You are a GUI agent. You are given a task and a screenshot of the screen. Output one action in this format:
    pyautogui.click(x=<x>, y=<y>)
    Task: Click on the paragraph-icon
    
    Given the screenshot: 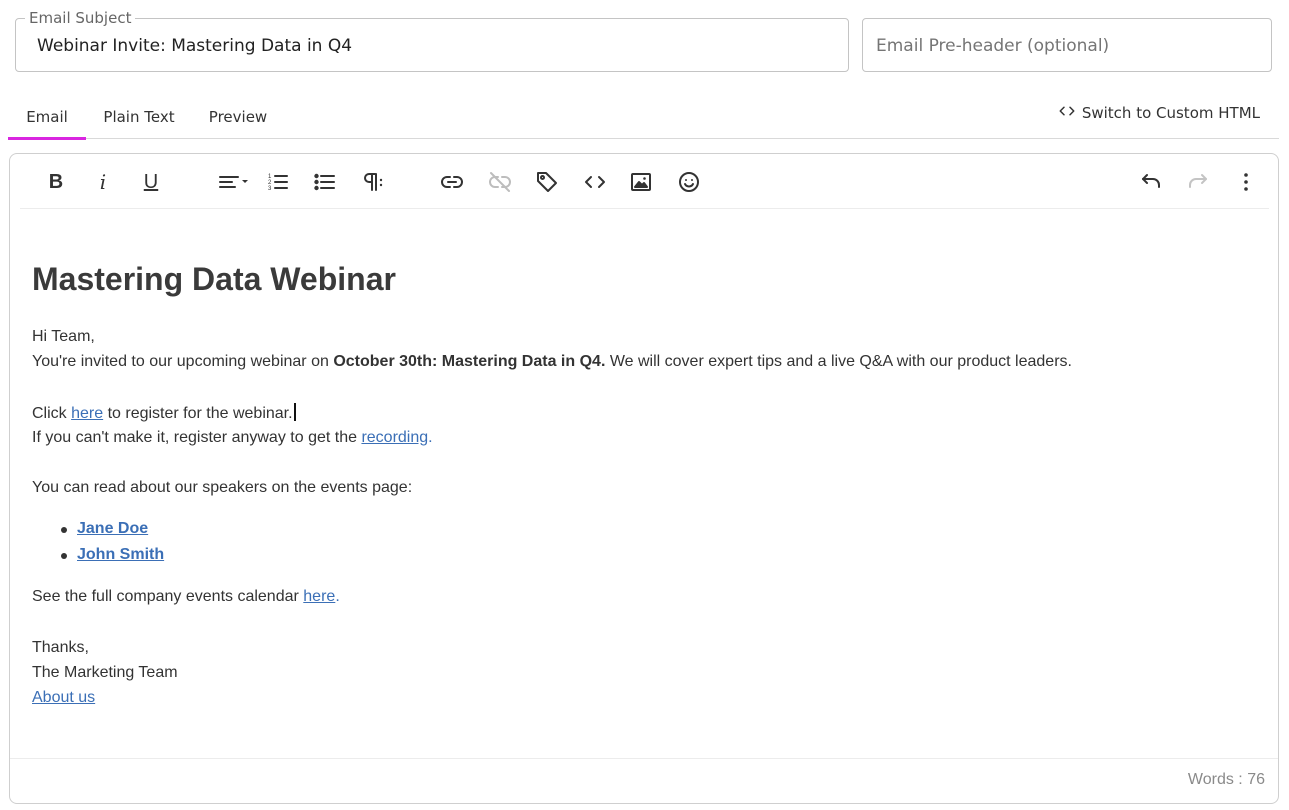 What is the action you would take?
    pyautogui.click(x=373, y=182)
    